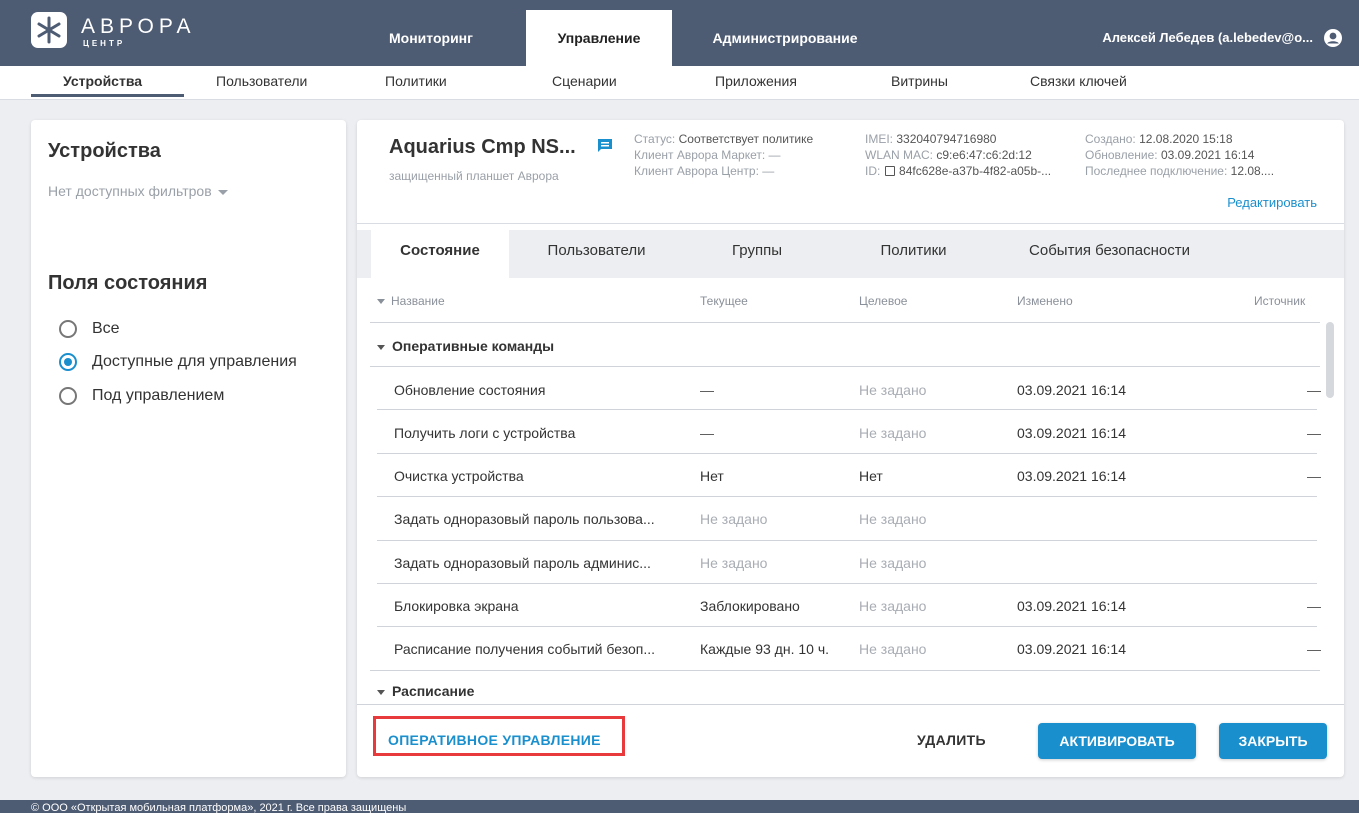 The image size is (1359, 813). What do you see at coordinates (899, 155) in the screenshot?
I see `info-label: WLAN MAC:` at bounding box center [899, 155].